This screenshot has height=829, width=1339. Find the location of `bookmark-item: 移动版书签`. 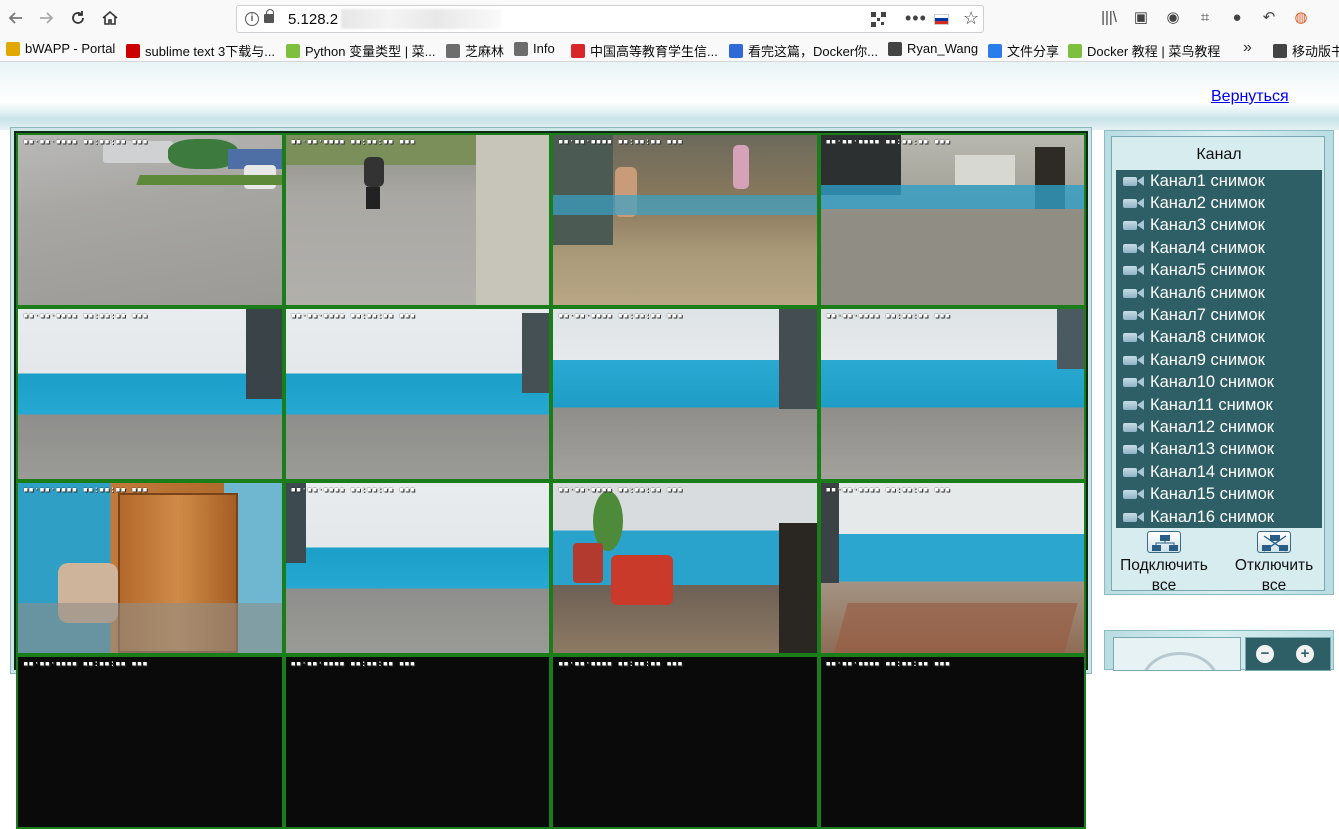

bookmark-item: 移动版书签 is located at coordinates (1306, 50).